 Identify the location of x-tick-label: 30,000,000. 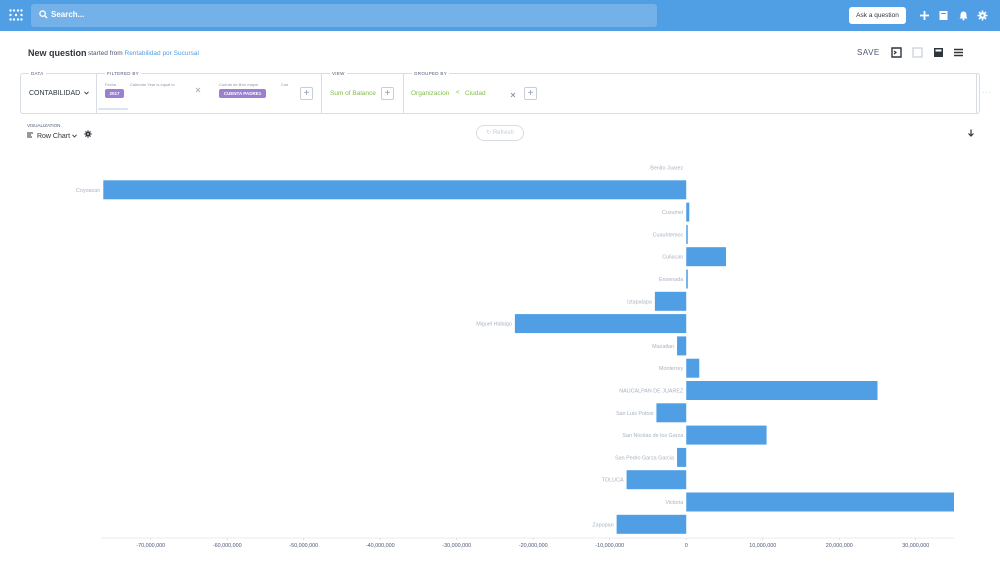
(915, 546).